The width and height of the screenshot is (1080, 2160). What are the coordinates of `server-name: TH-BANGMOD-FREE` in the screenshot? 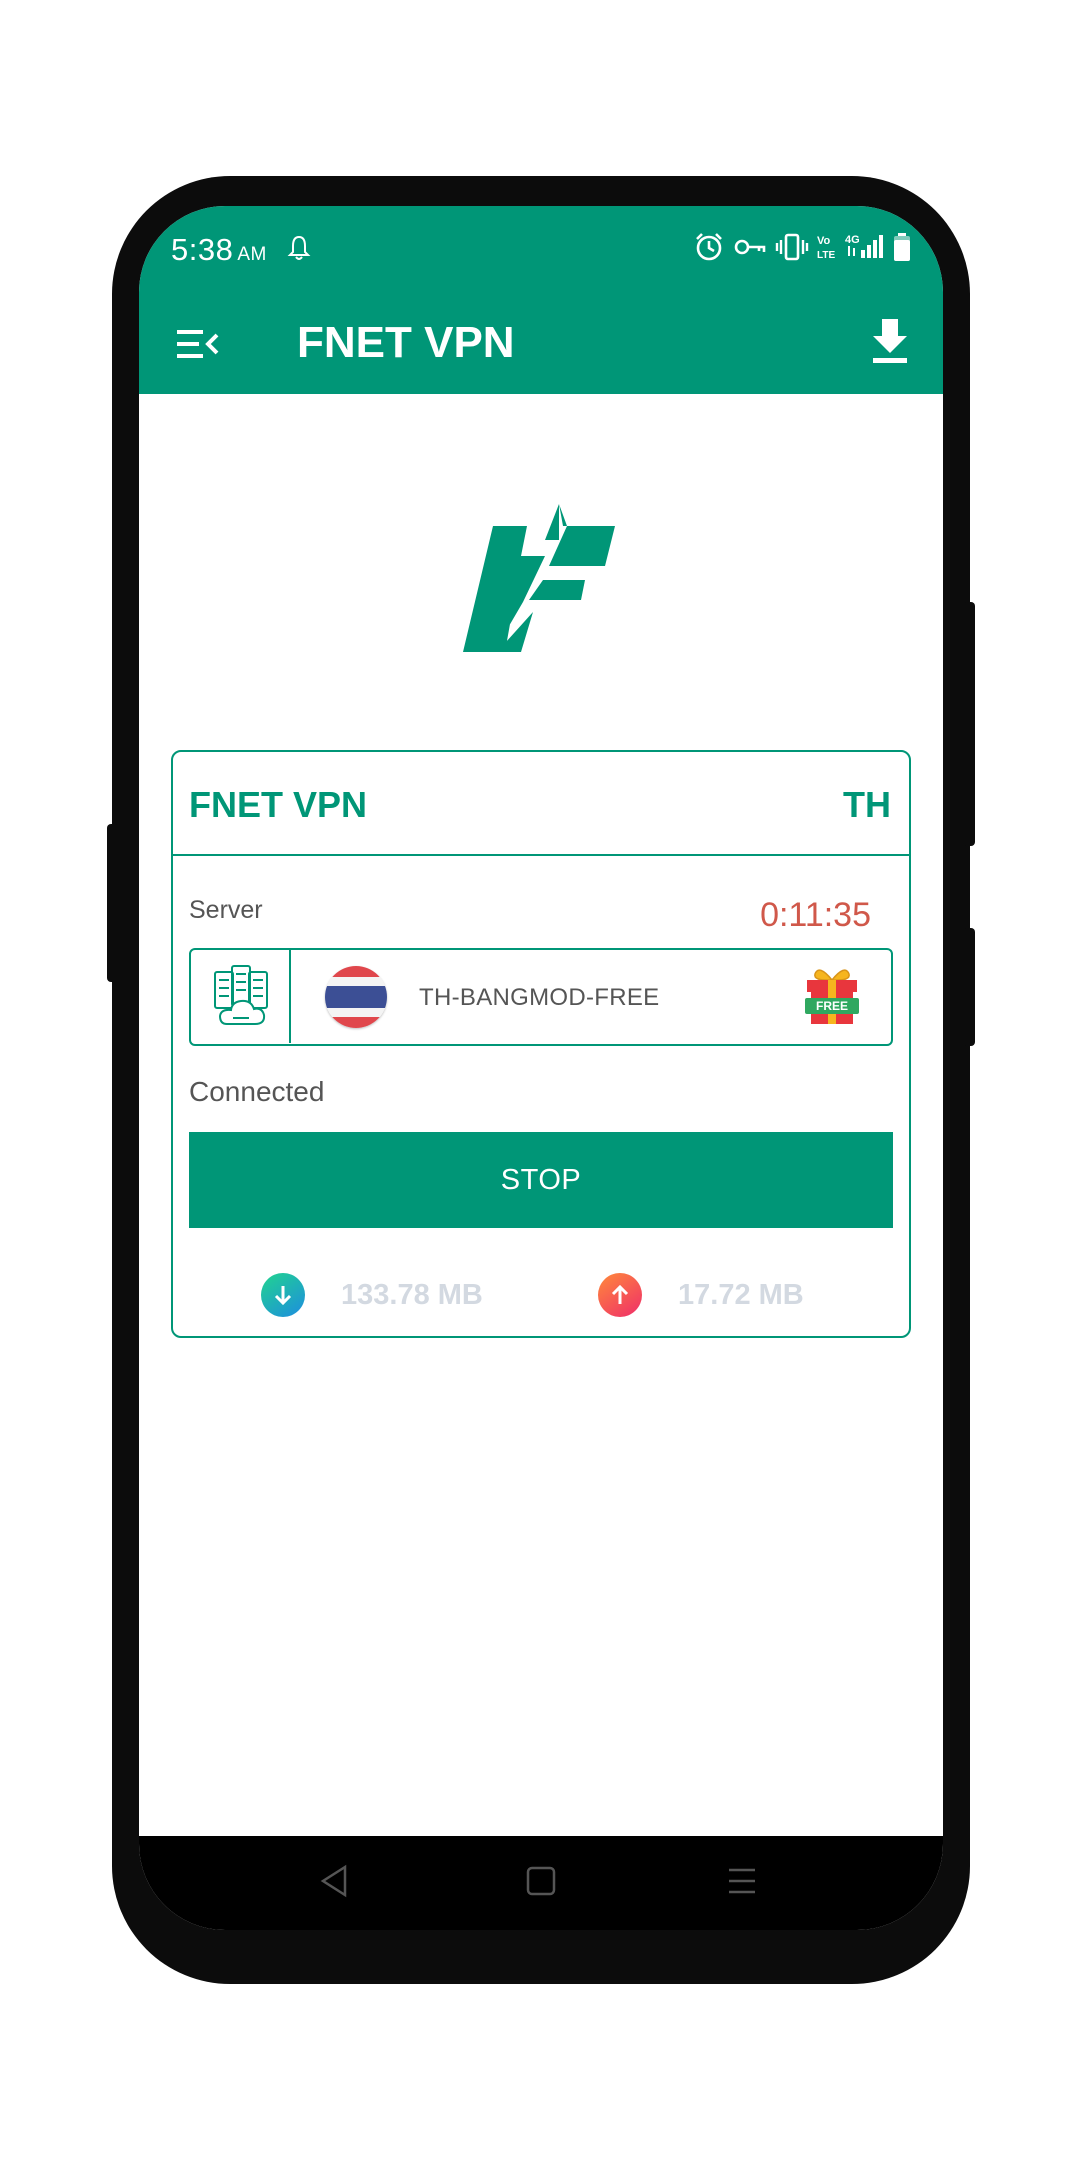 It's located at (539, 997).